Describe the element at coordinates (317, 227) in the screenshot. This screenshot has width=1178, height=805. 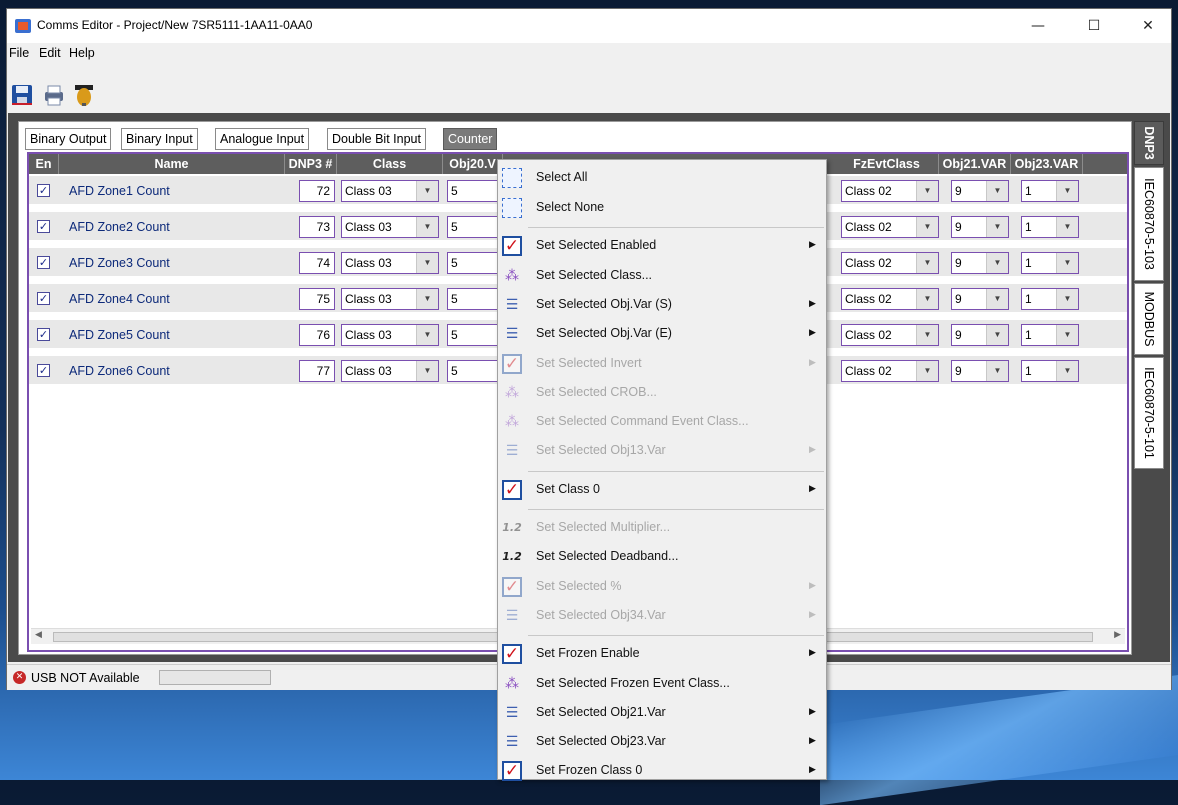
I see `dnp3-index-field: 73` at that location.